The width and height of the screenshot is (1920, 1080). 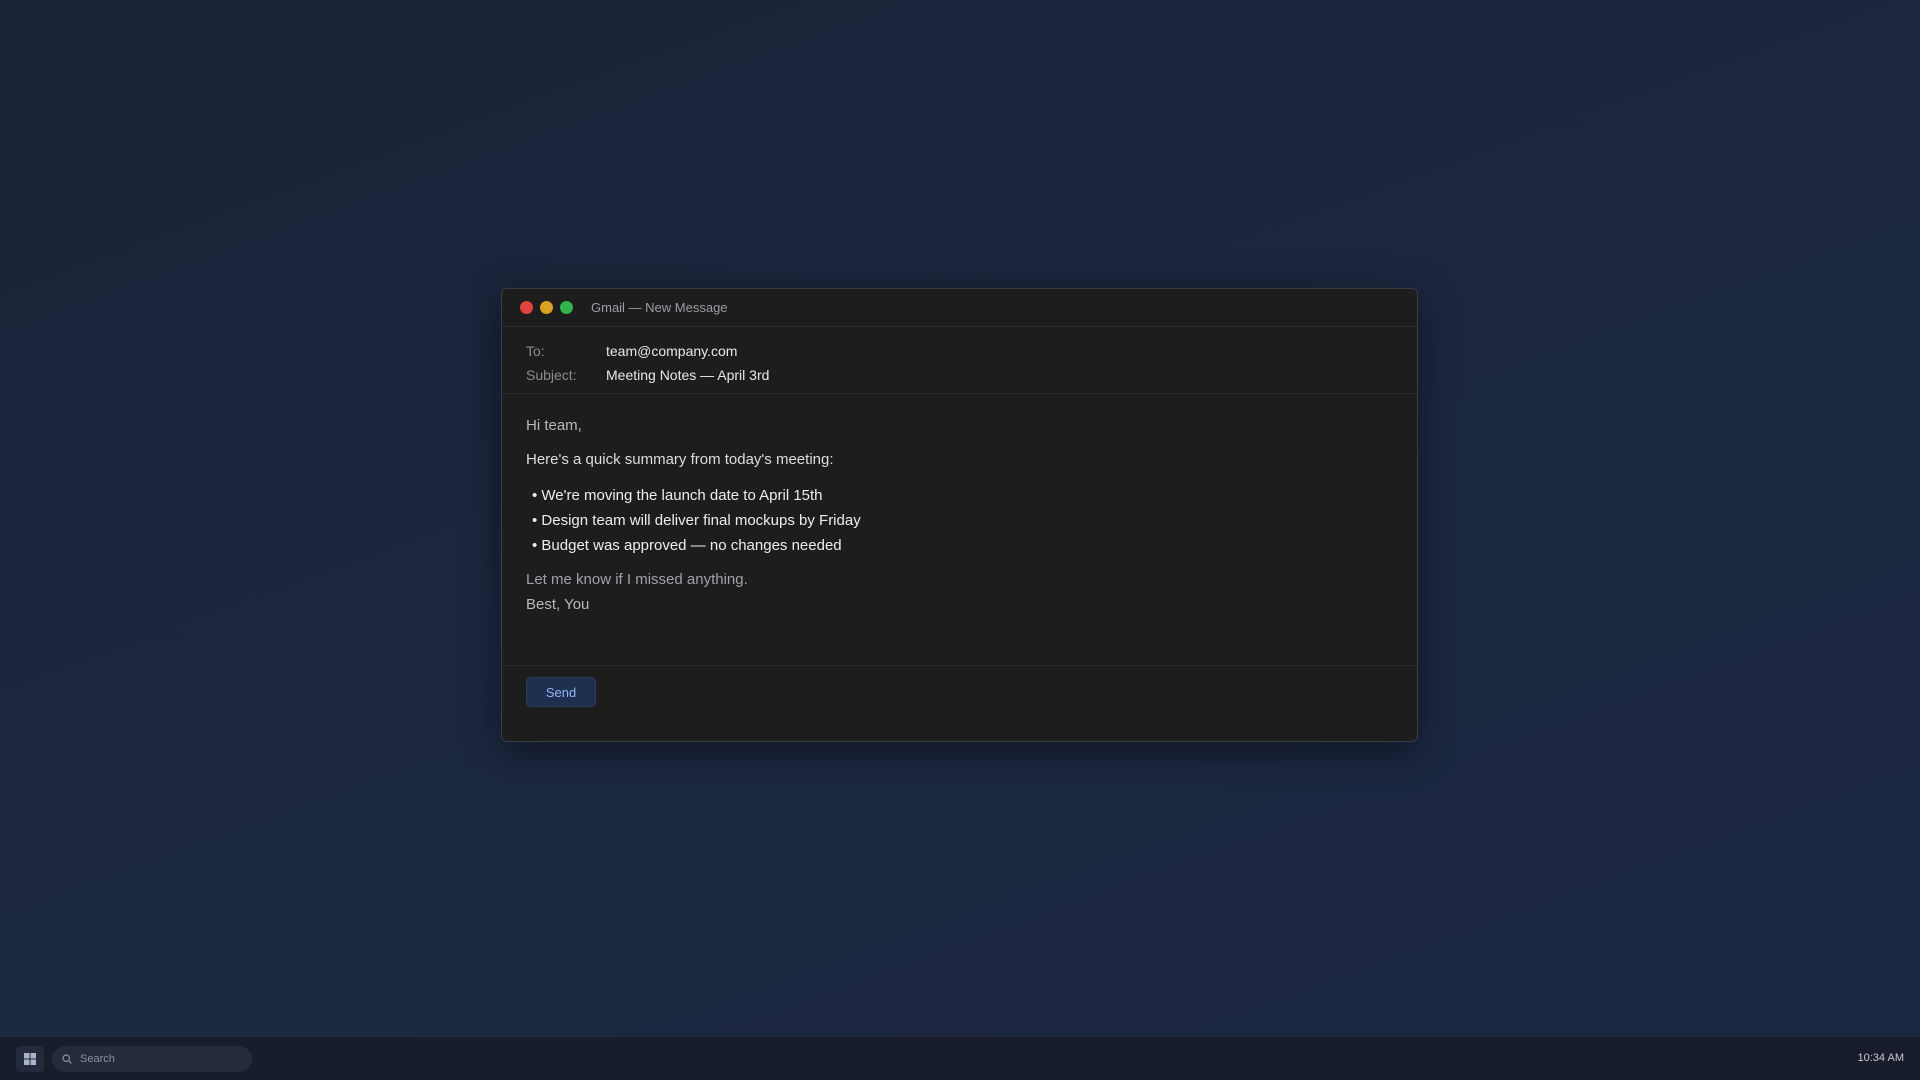 I want to click on title-bar: Gmail — New Message, so click(x=959, y=308).